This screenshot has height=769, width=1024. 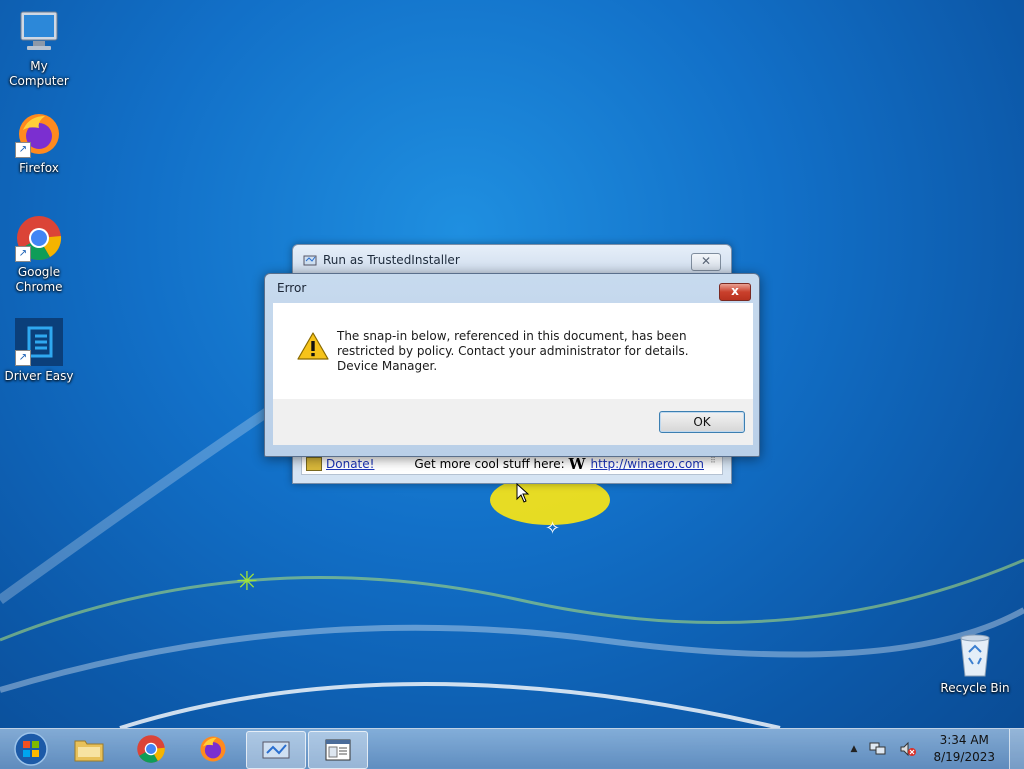 I want to click on desktop-icon-label: Google Chrome, so click(x=39, y=279).